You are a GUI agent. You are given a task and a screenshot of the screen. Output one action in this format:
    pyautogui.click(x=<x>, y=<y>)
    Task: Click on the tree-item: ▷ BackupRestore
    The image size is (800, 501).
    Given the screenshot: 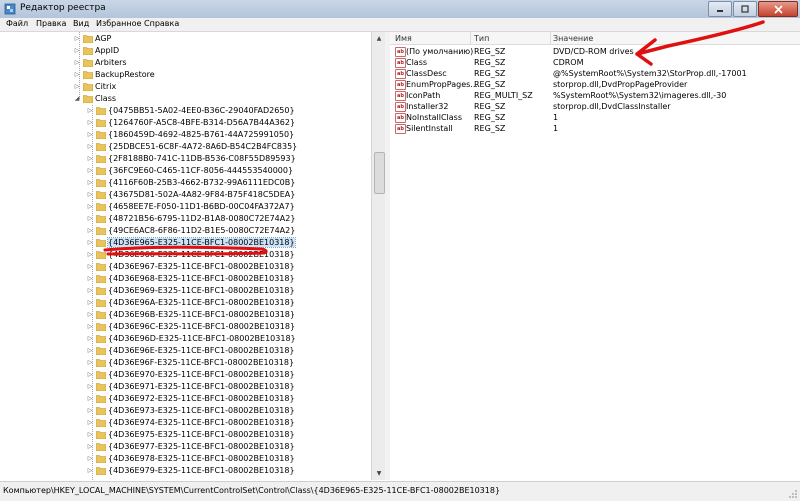 What is the action you would take?
    pyautogui.click(x=185, y=75)
    